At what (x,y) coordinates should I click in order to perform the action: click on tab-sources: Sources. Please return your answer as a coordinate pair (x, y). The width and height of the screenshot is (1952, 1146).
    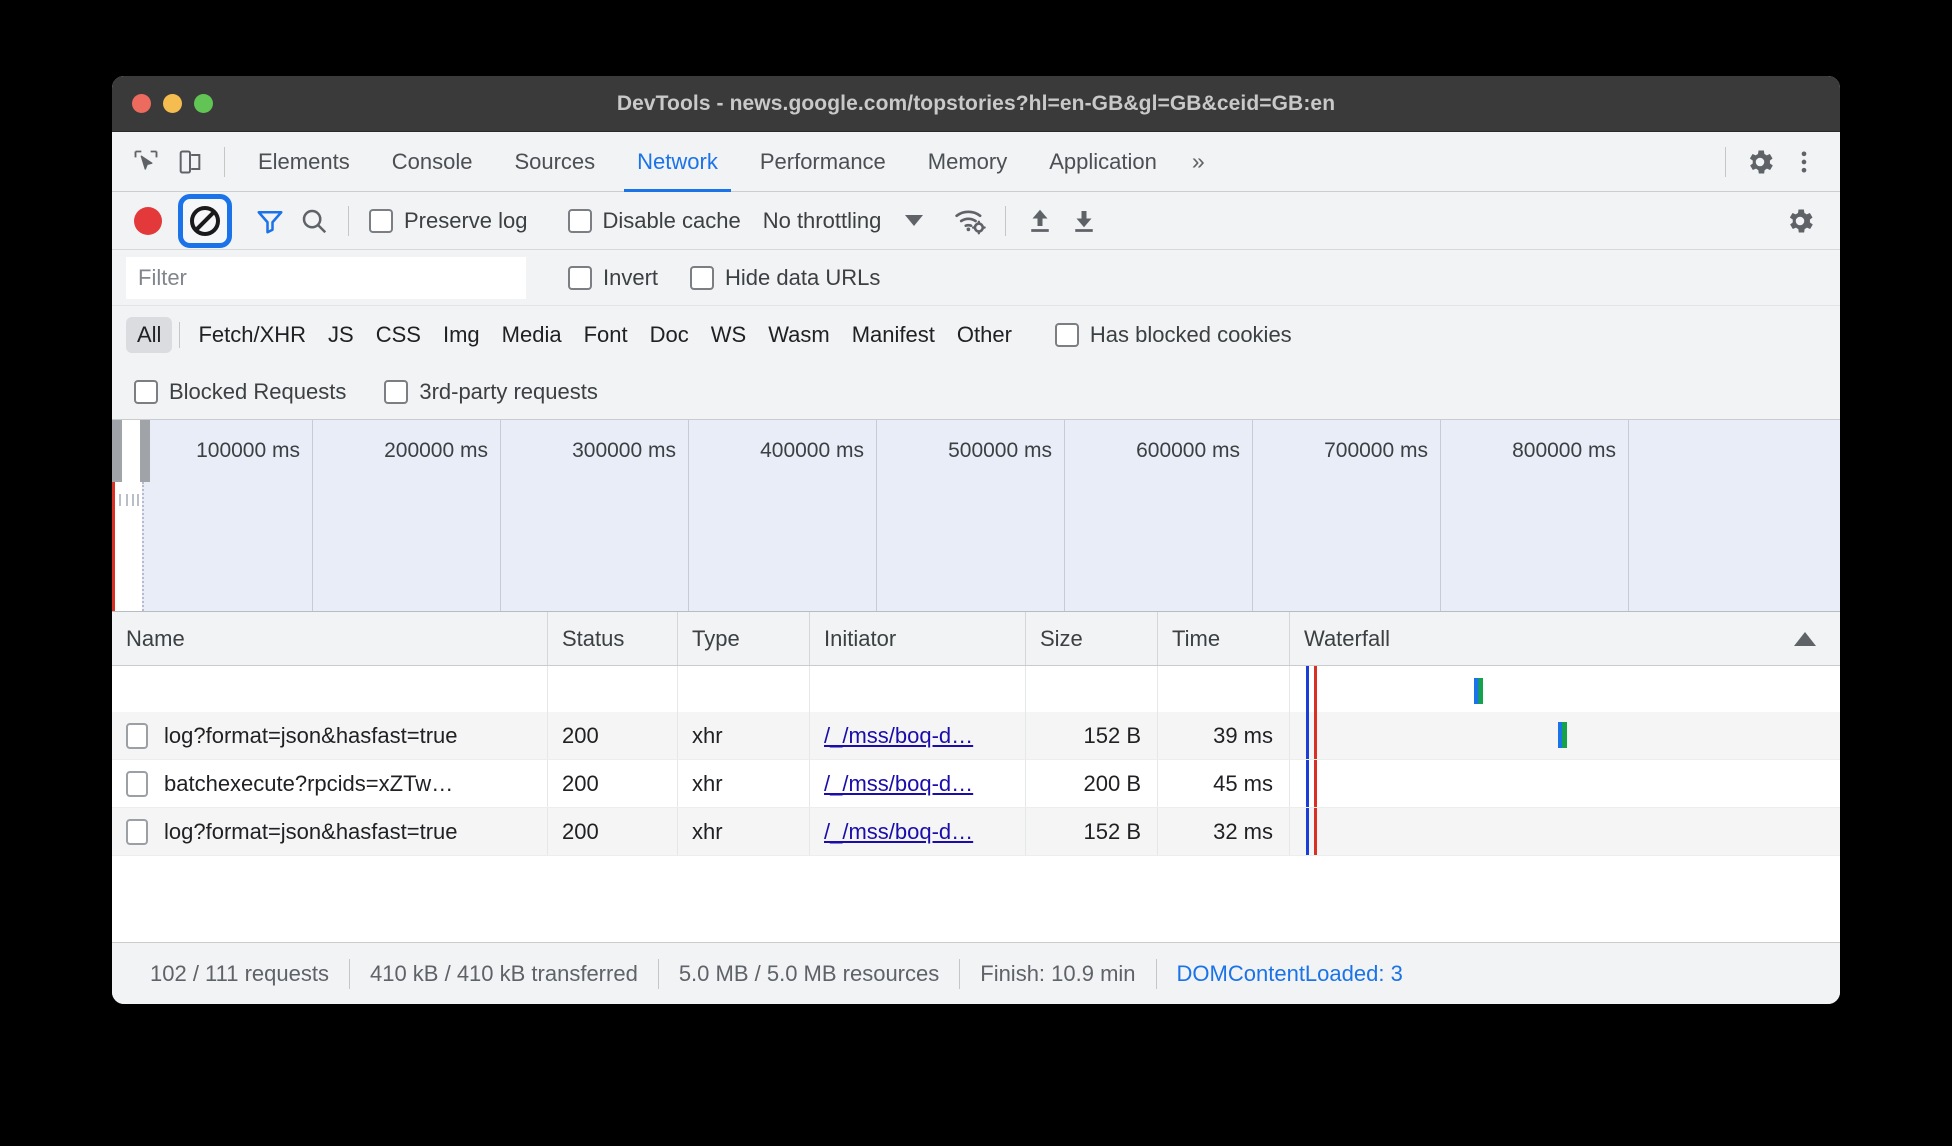
    Looking at the image, I should click on (554, 162).